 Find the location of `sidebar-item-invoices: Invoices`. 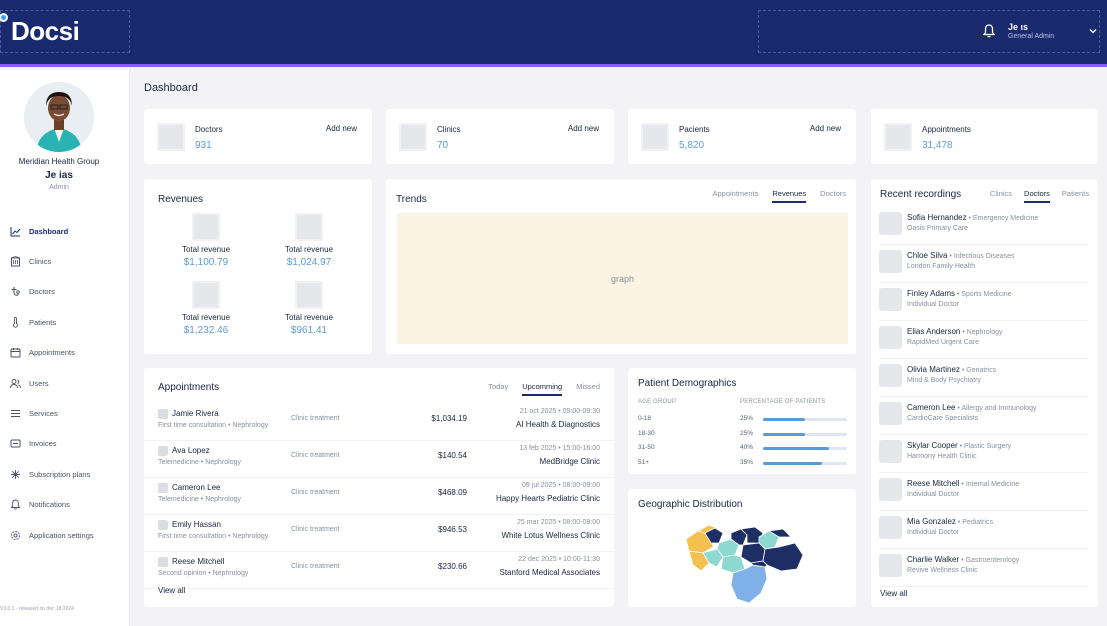

sidebar-item-invoices: Invoices is located at coordinates (67, 444).